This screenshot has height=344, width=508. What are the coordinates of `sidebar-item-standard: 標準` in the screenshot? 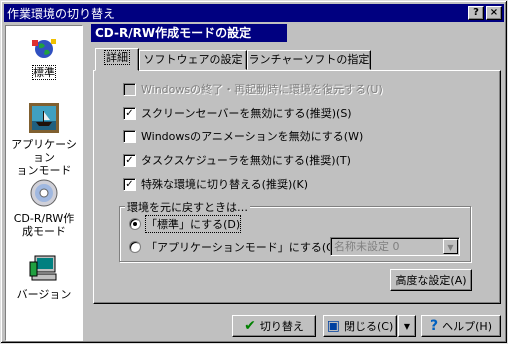 It's located at (44, 58).